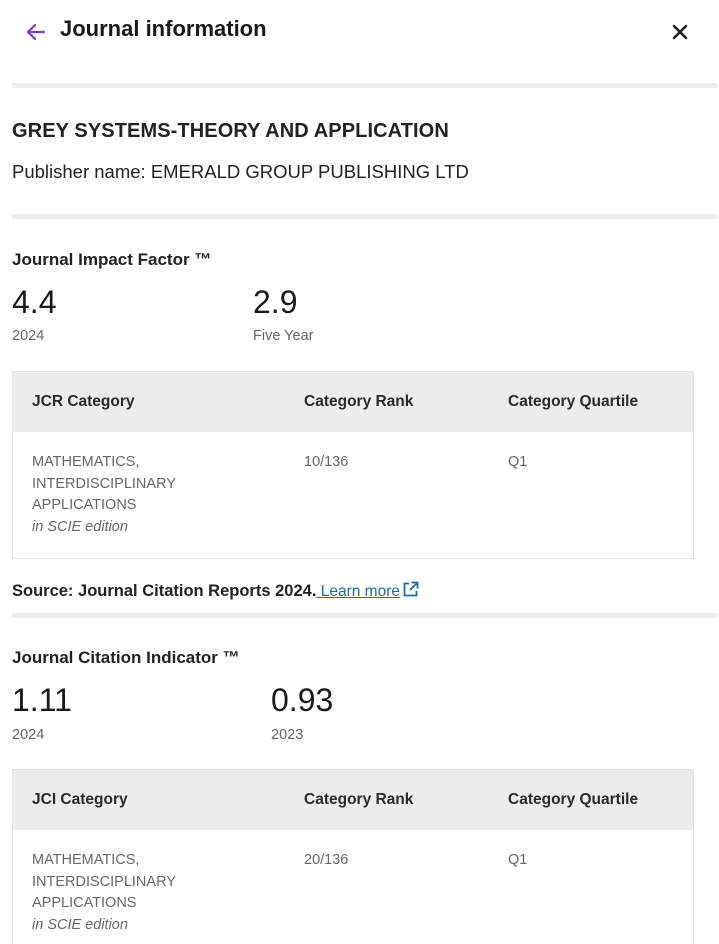  I want to click on jif-year-label: 2024, so click(28, 336).